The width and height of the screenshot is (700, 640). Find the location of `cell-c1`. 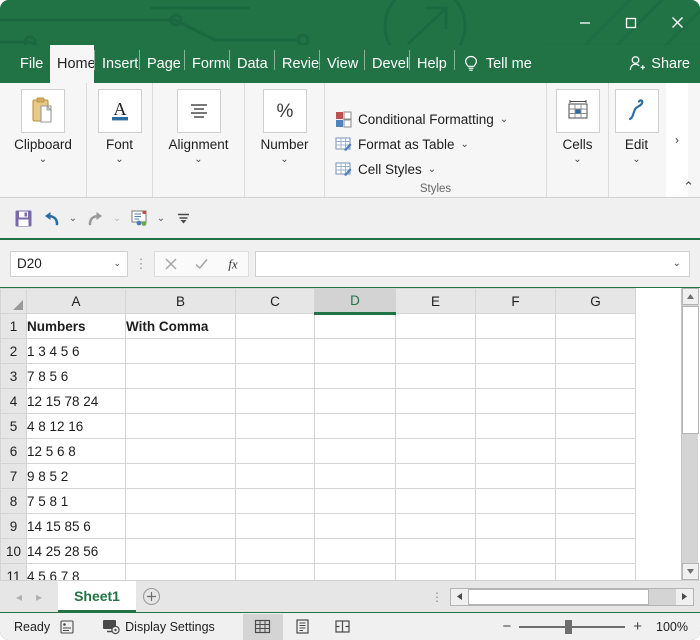

cell-c1 is located at coordinates (275, 326).